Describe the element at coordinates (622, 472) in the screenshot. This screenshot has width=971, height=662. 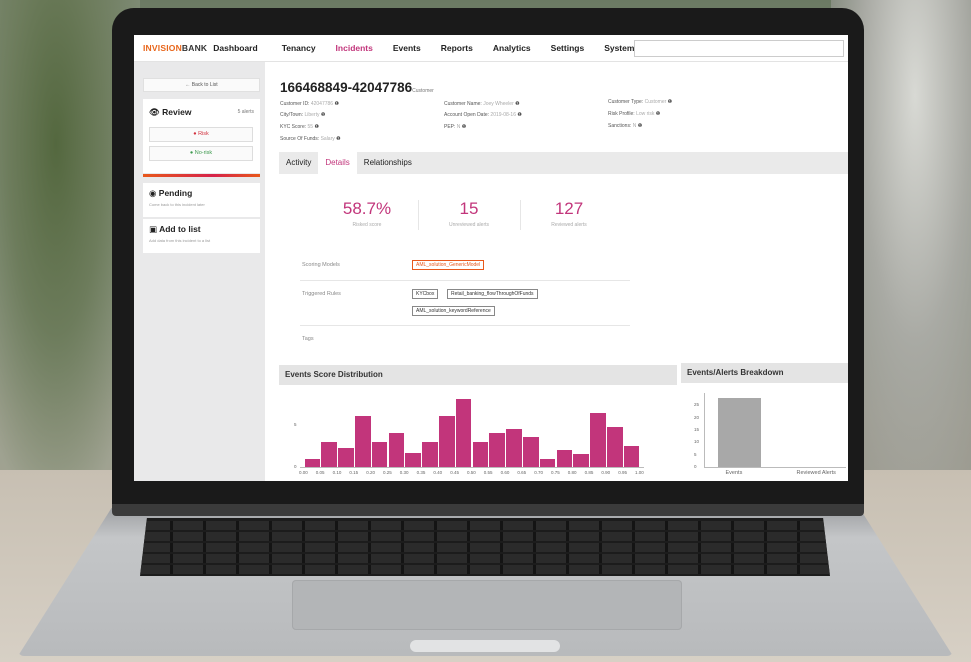
I see `x-tick-label: 0.95` at that location.